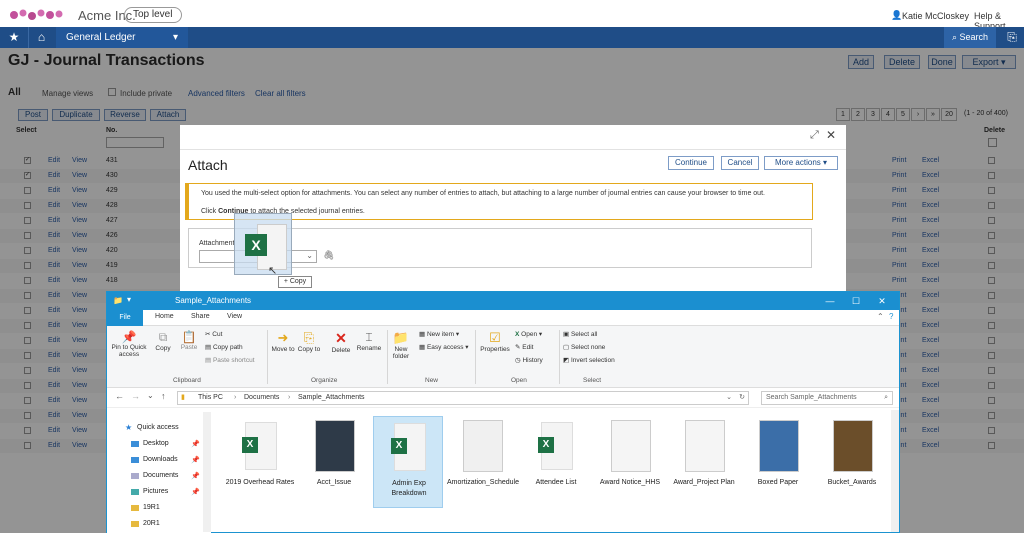 This screenshot has height=534, width=1024. Describe the element at coordinates (831, 135) in the screenshot. I see `close-icon: ✕` at that location.